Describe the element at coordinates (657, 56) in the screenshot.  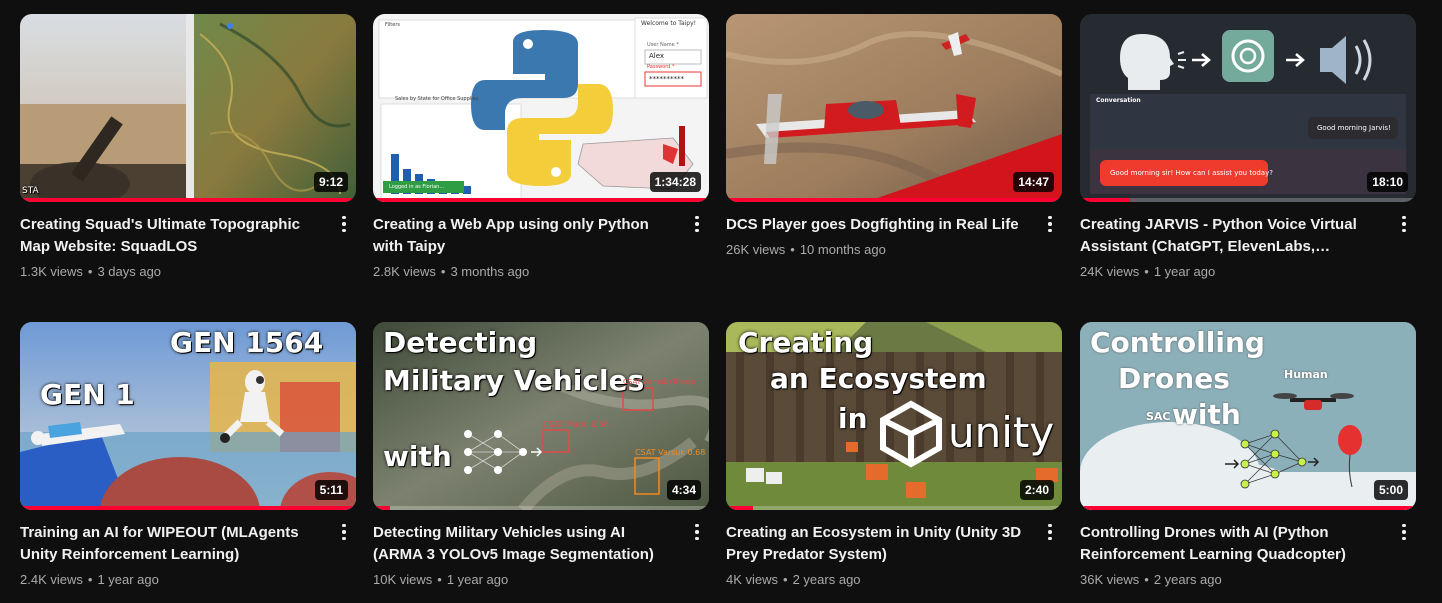
I see `username-value: Alex` at that location.